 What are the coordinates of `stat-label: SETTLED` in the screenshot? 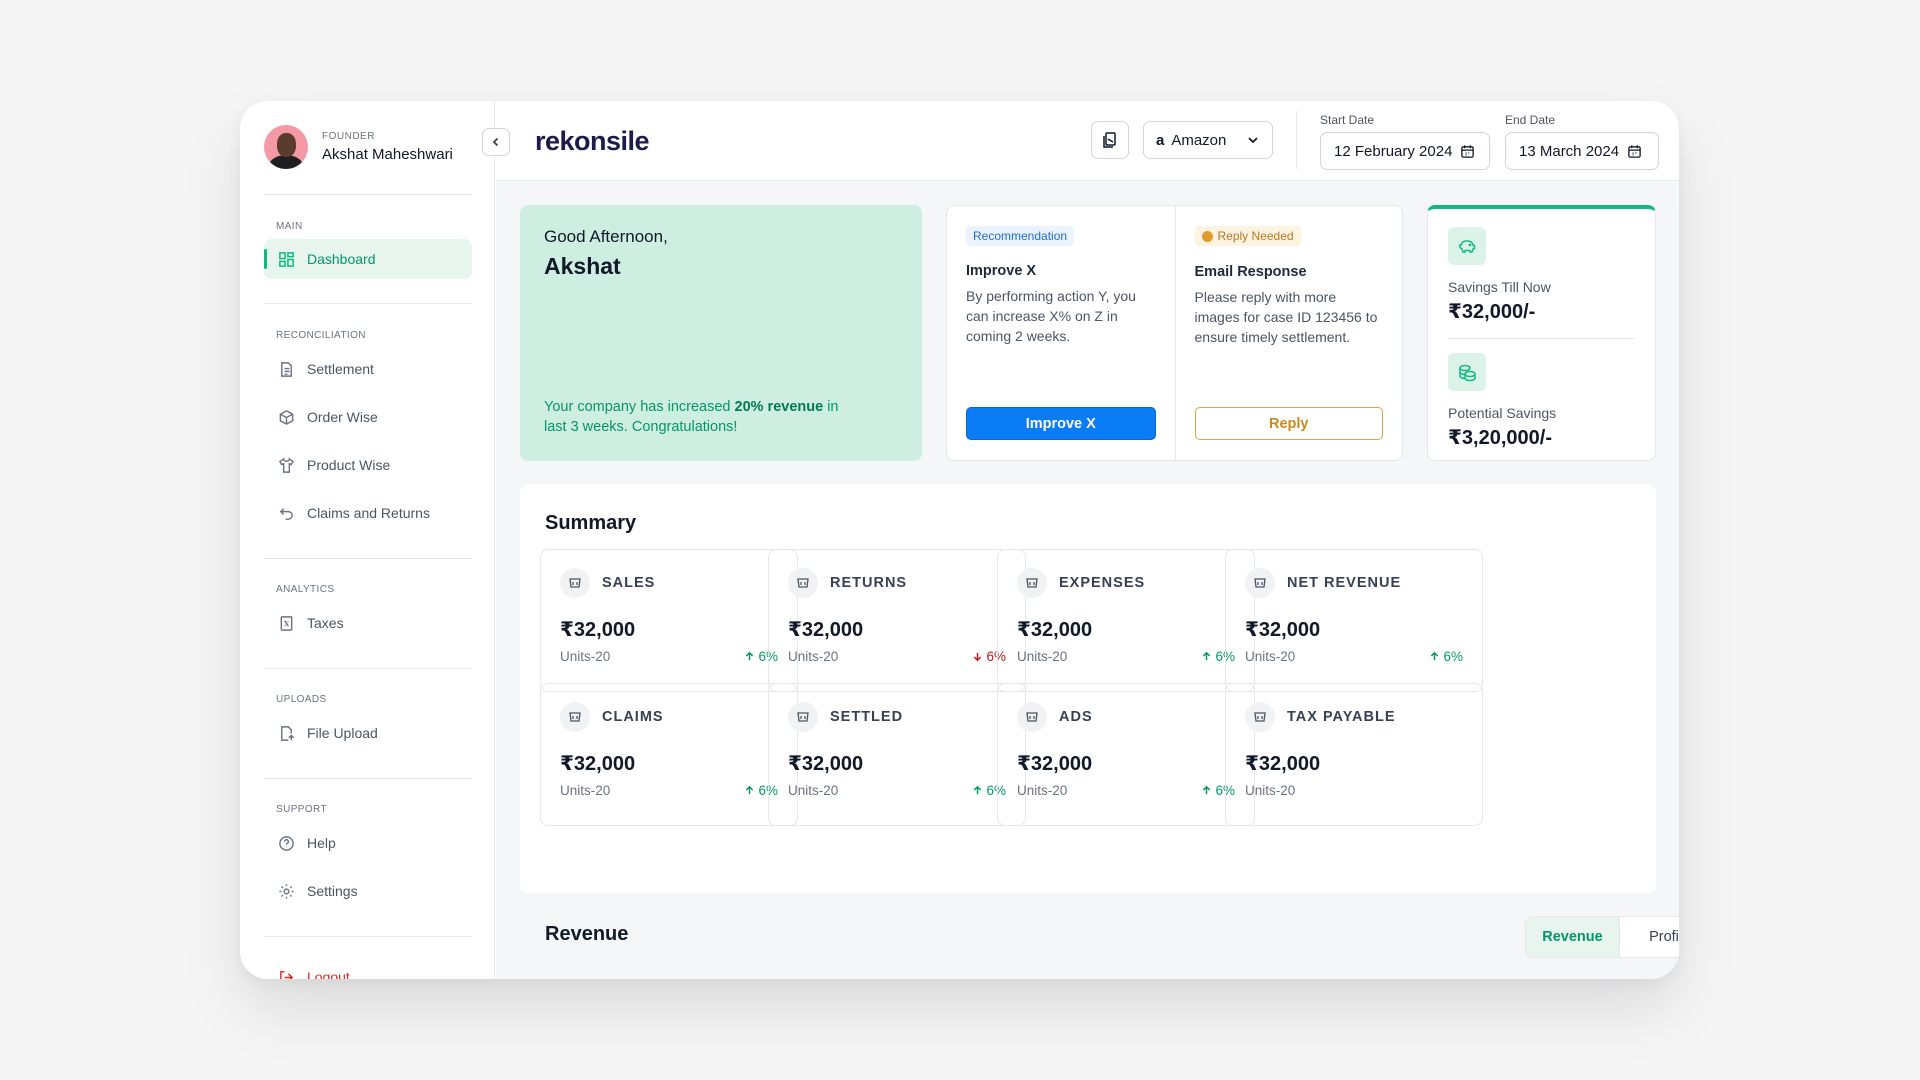 It's located at (867, 717).